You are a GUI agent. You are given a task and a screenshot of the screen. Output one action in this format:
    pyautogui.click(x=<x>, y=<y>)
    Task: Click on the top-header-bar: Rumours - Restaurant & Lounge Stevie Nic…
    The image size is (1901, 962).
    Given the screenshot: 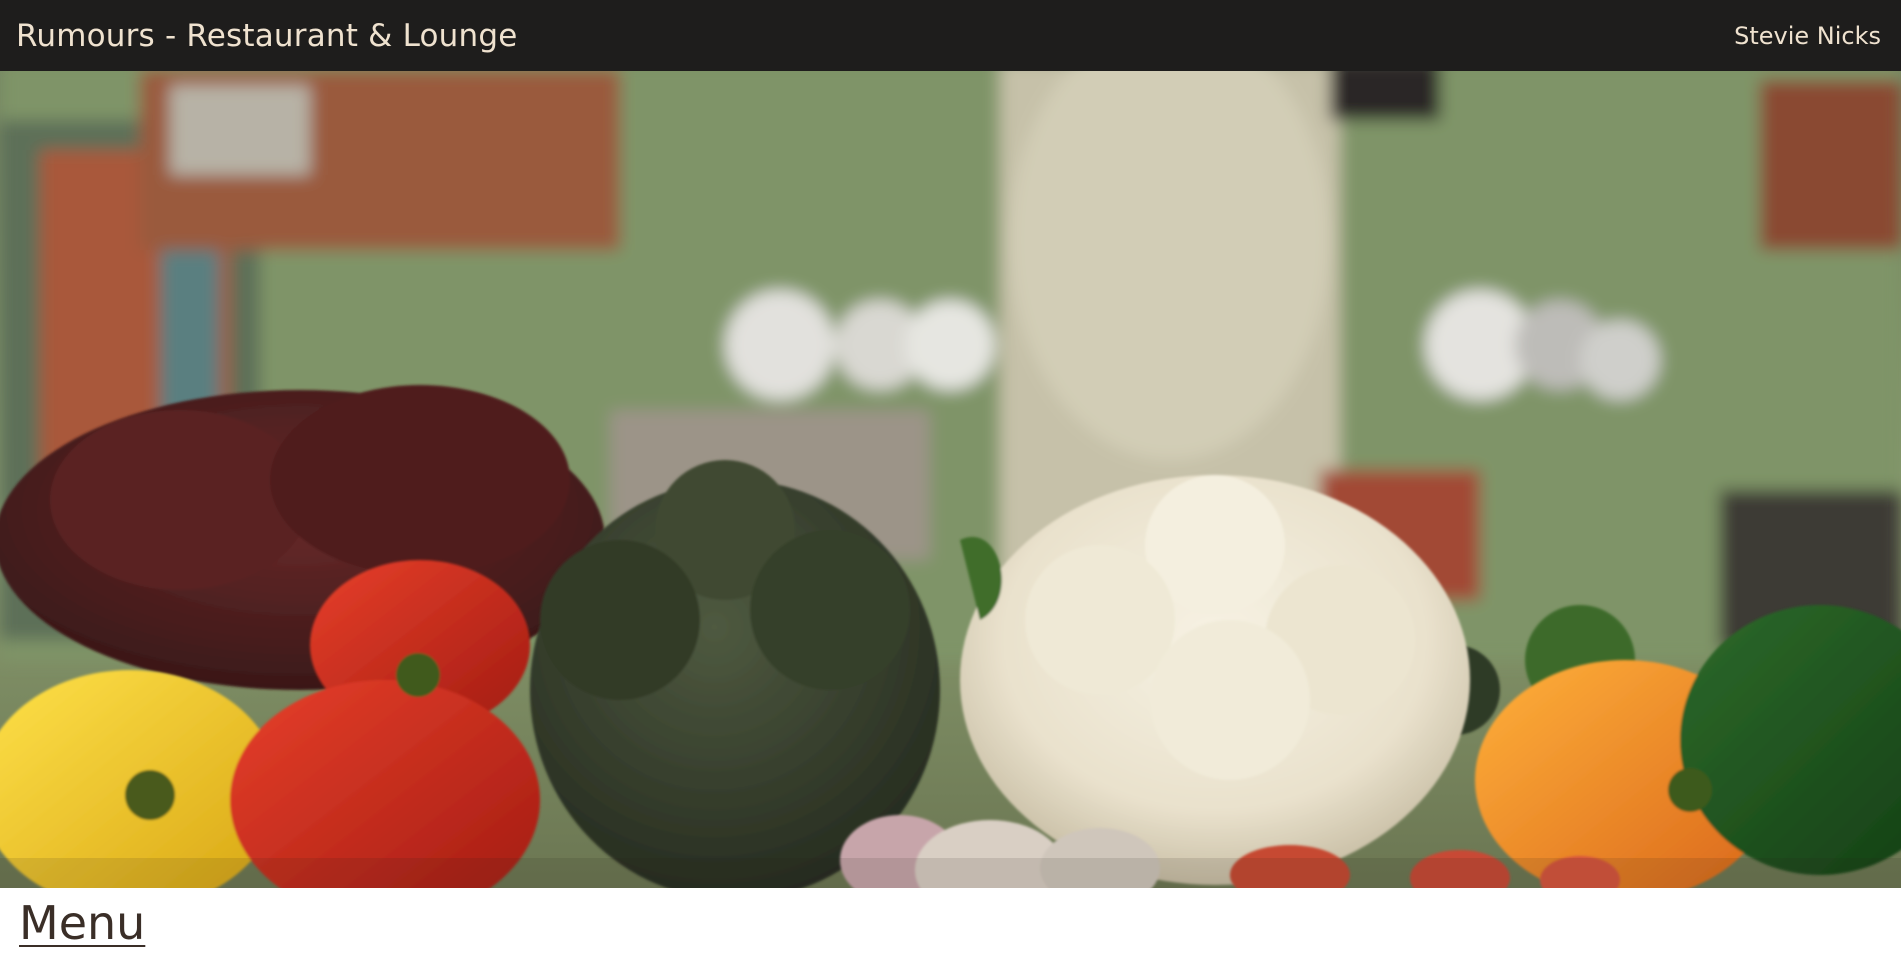 What is the action you would take?
    pyautogui.click(x=950, y=35)
    